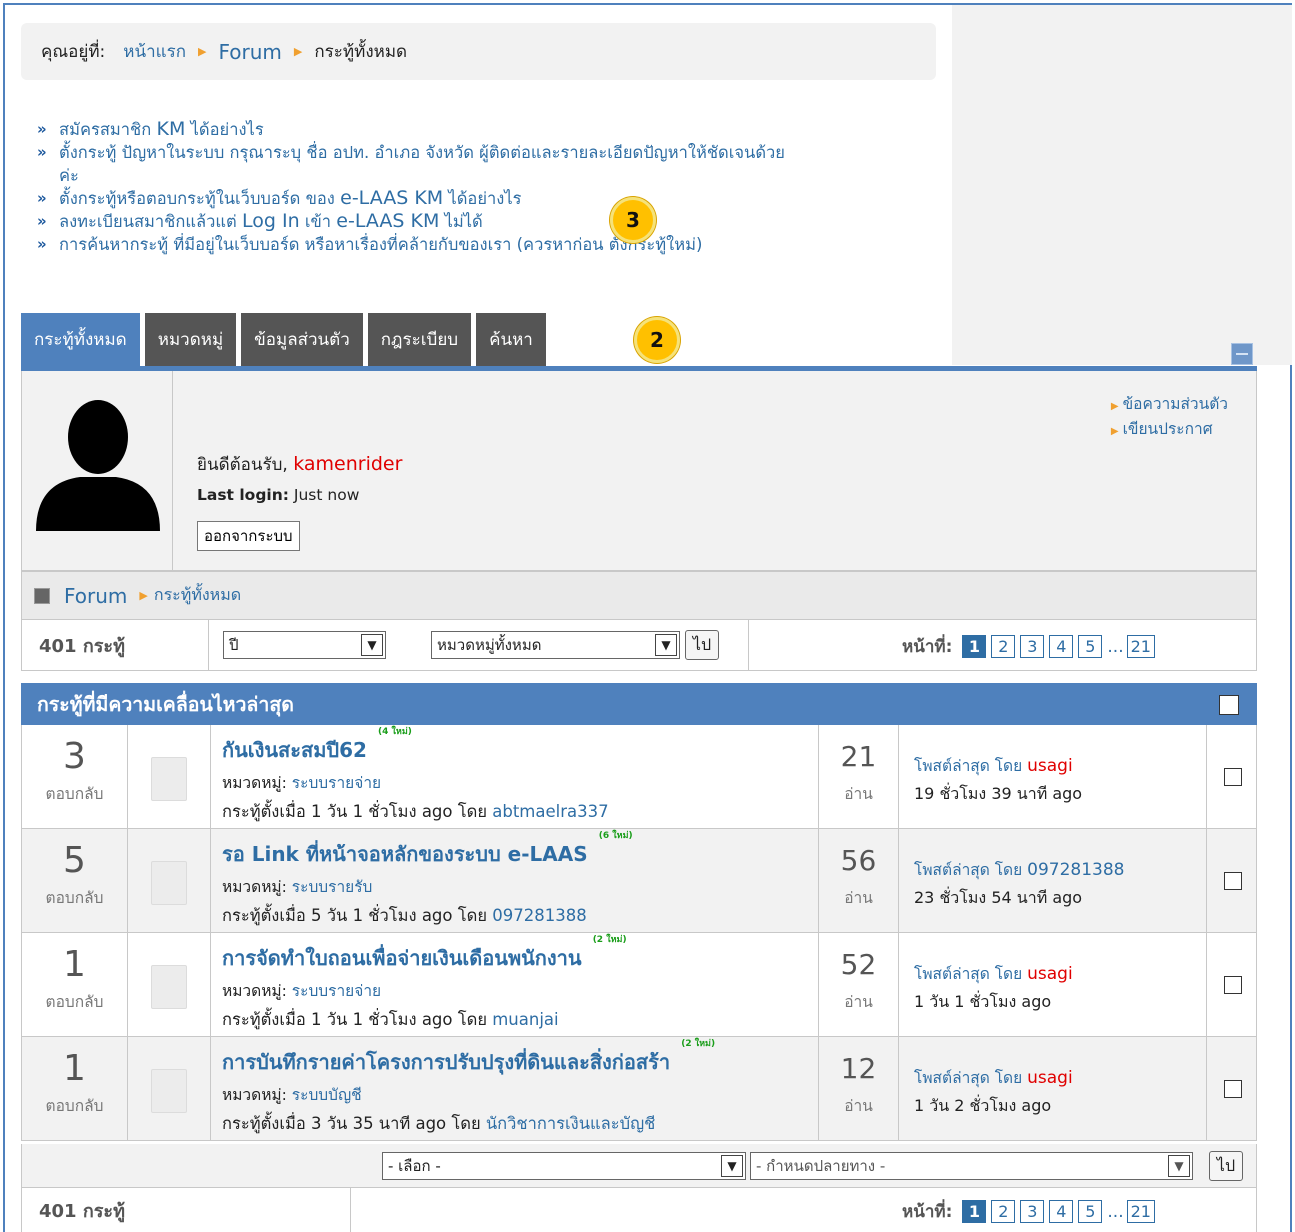 Image resolution: width=1295 pixels, height=1232 pixels. Describe the element at coordinates (539, 915) in the screenshot. I see `author-link: 097281388` at that location.